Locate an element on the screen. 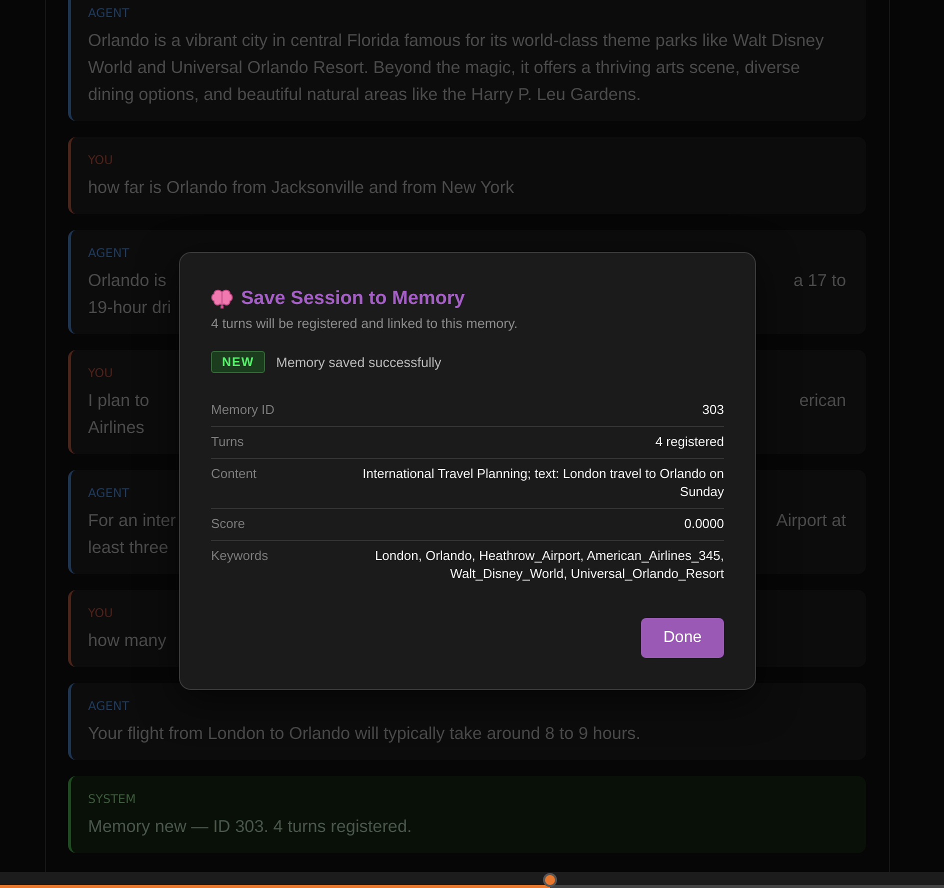  field-label: Memory ID is located at coordinates (243, 410).